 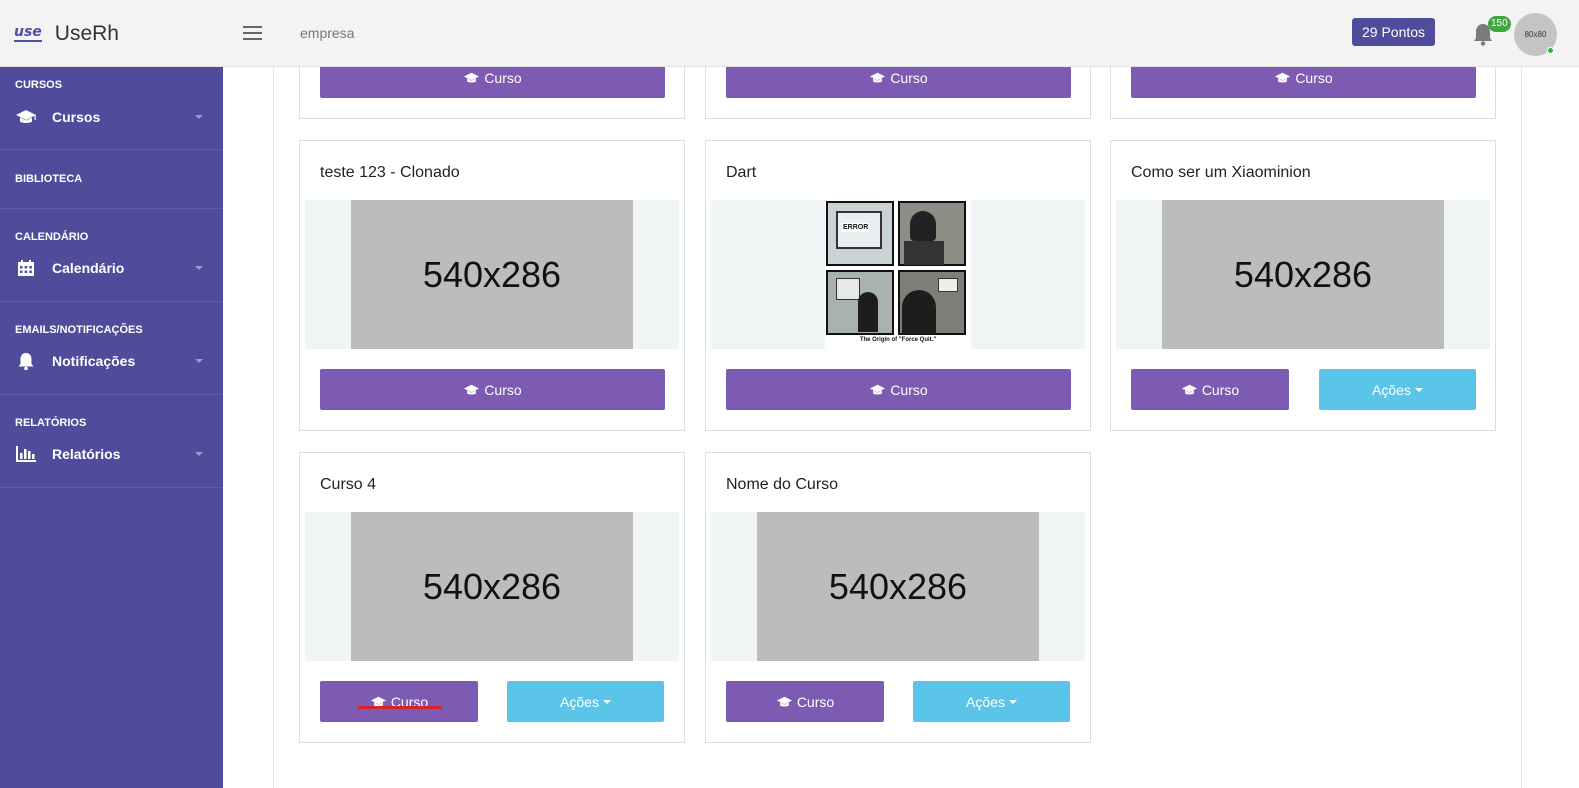 I want to click on company-name: empresa, so click(x=327, y=33).